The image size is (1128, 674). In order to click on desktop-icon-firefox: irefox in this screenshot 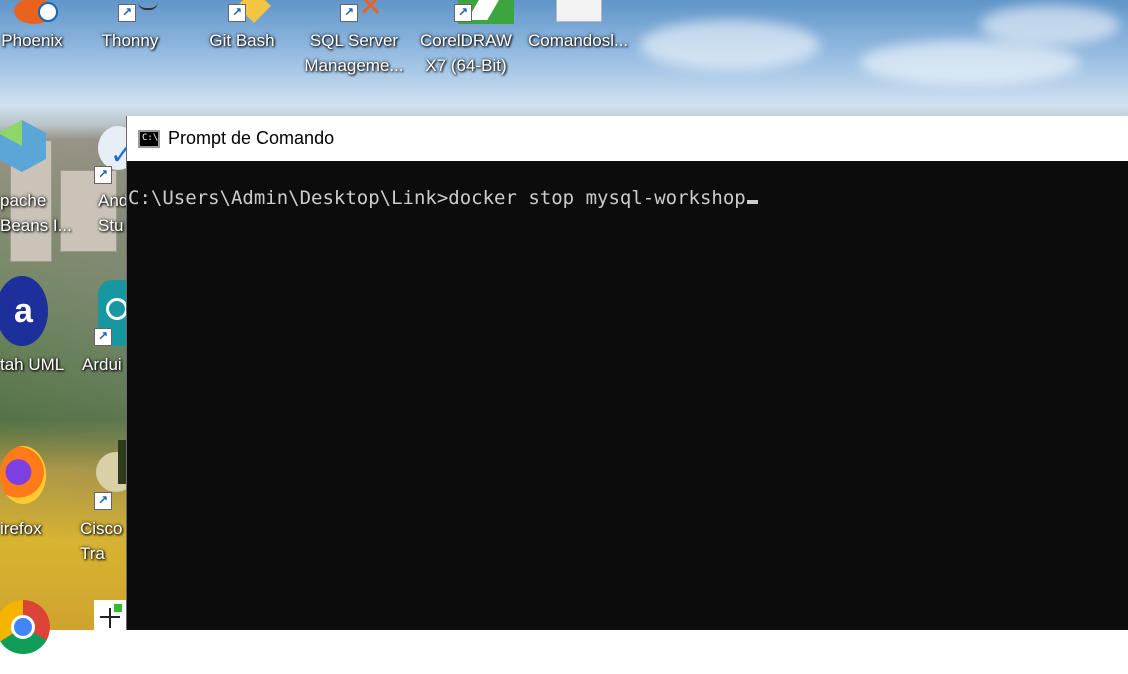, I will do `click(38, 490)`.